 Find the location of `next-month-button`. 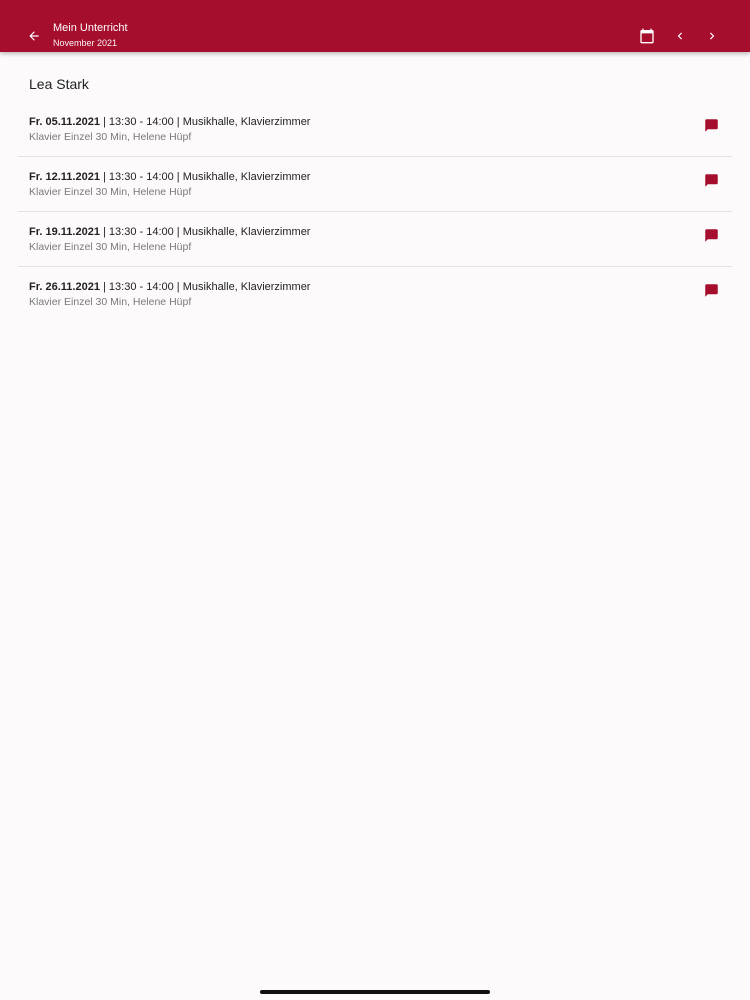

next-month-button is located at coordinates (712, 36).